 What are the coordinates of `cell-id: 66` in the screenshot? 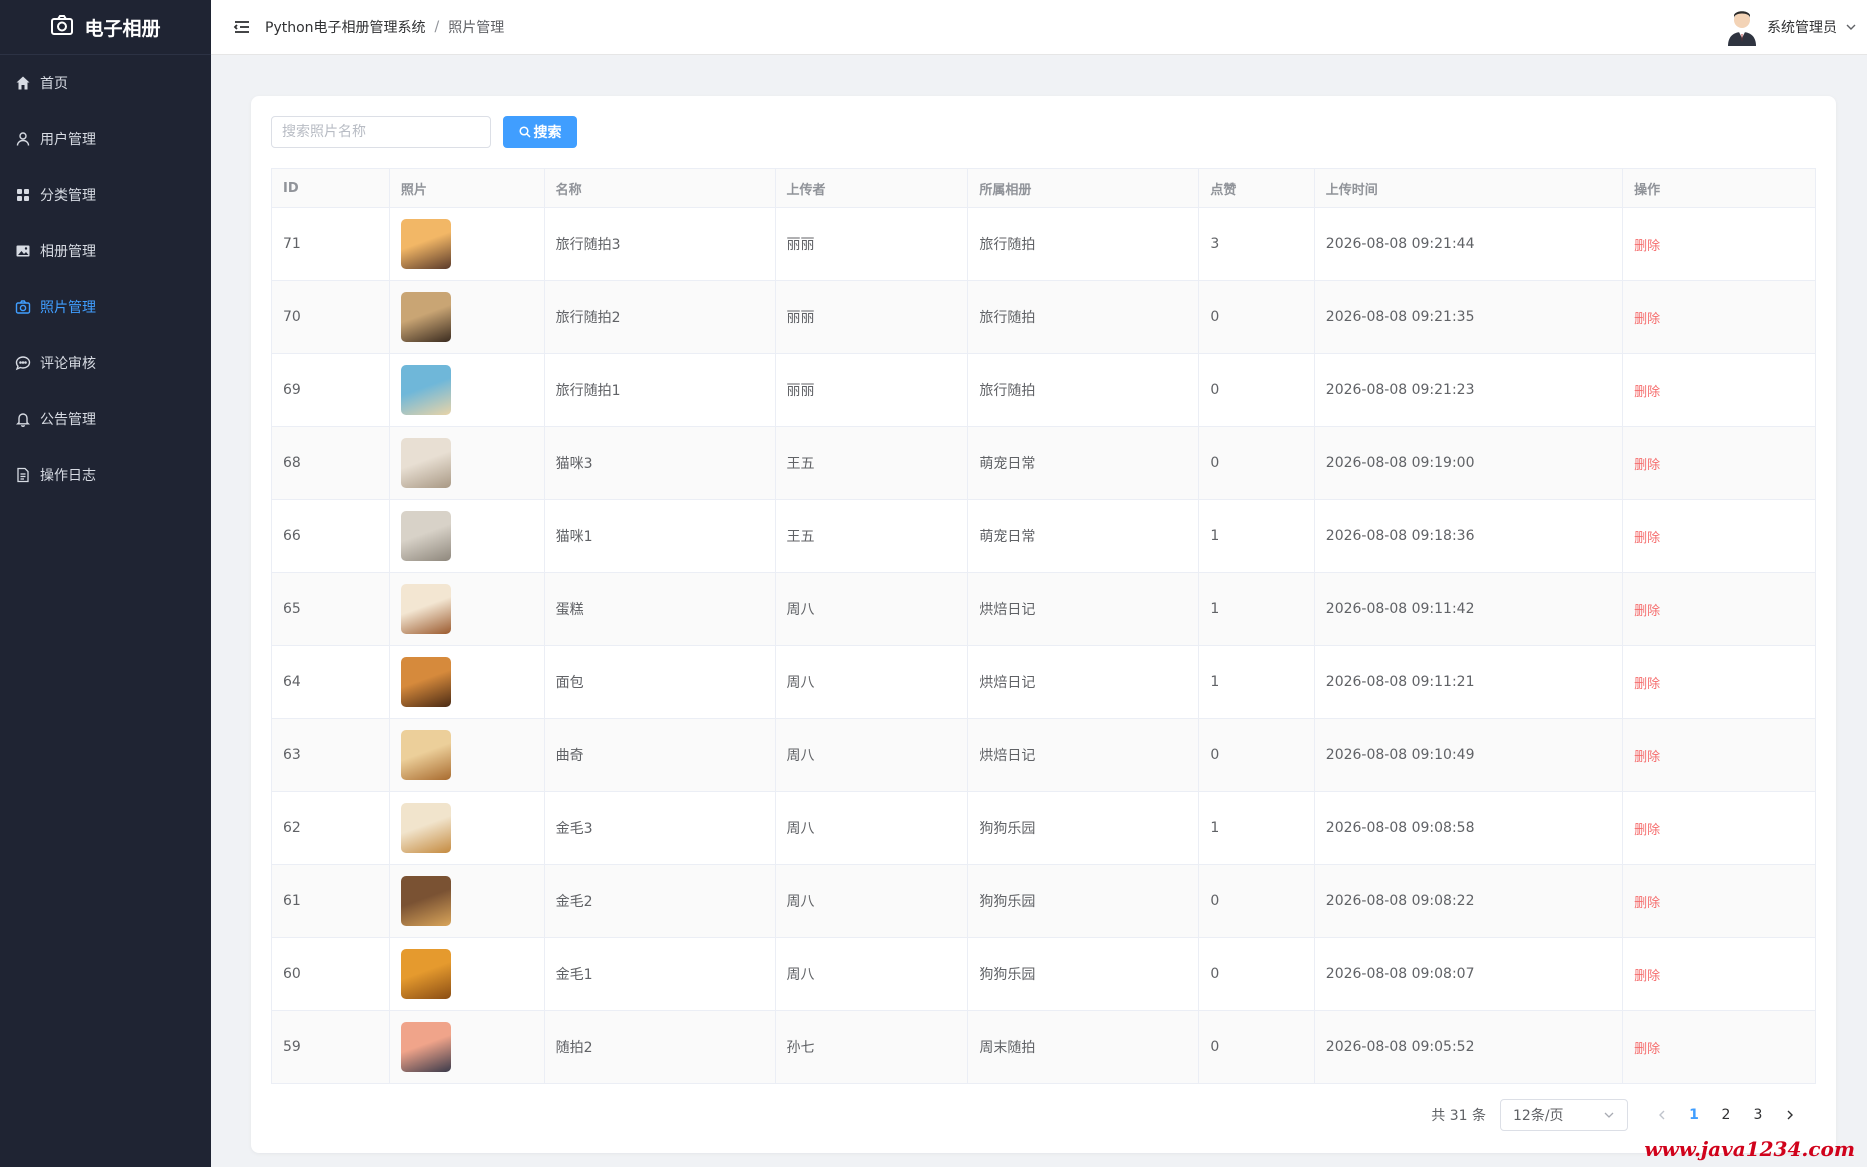 It's located at (330, 536).